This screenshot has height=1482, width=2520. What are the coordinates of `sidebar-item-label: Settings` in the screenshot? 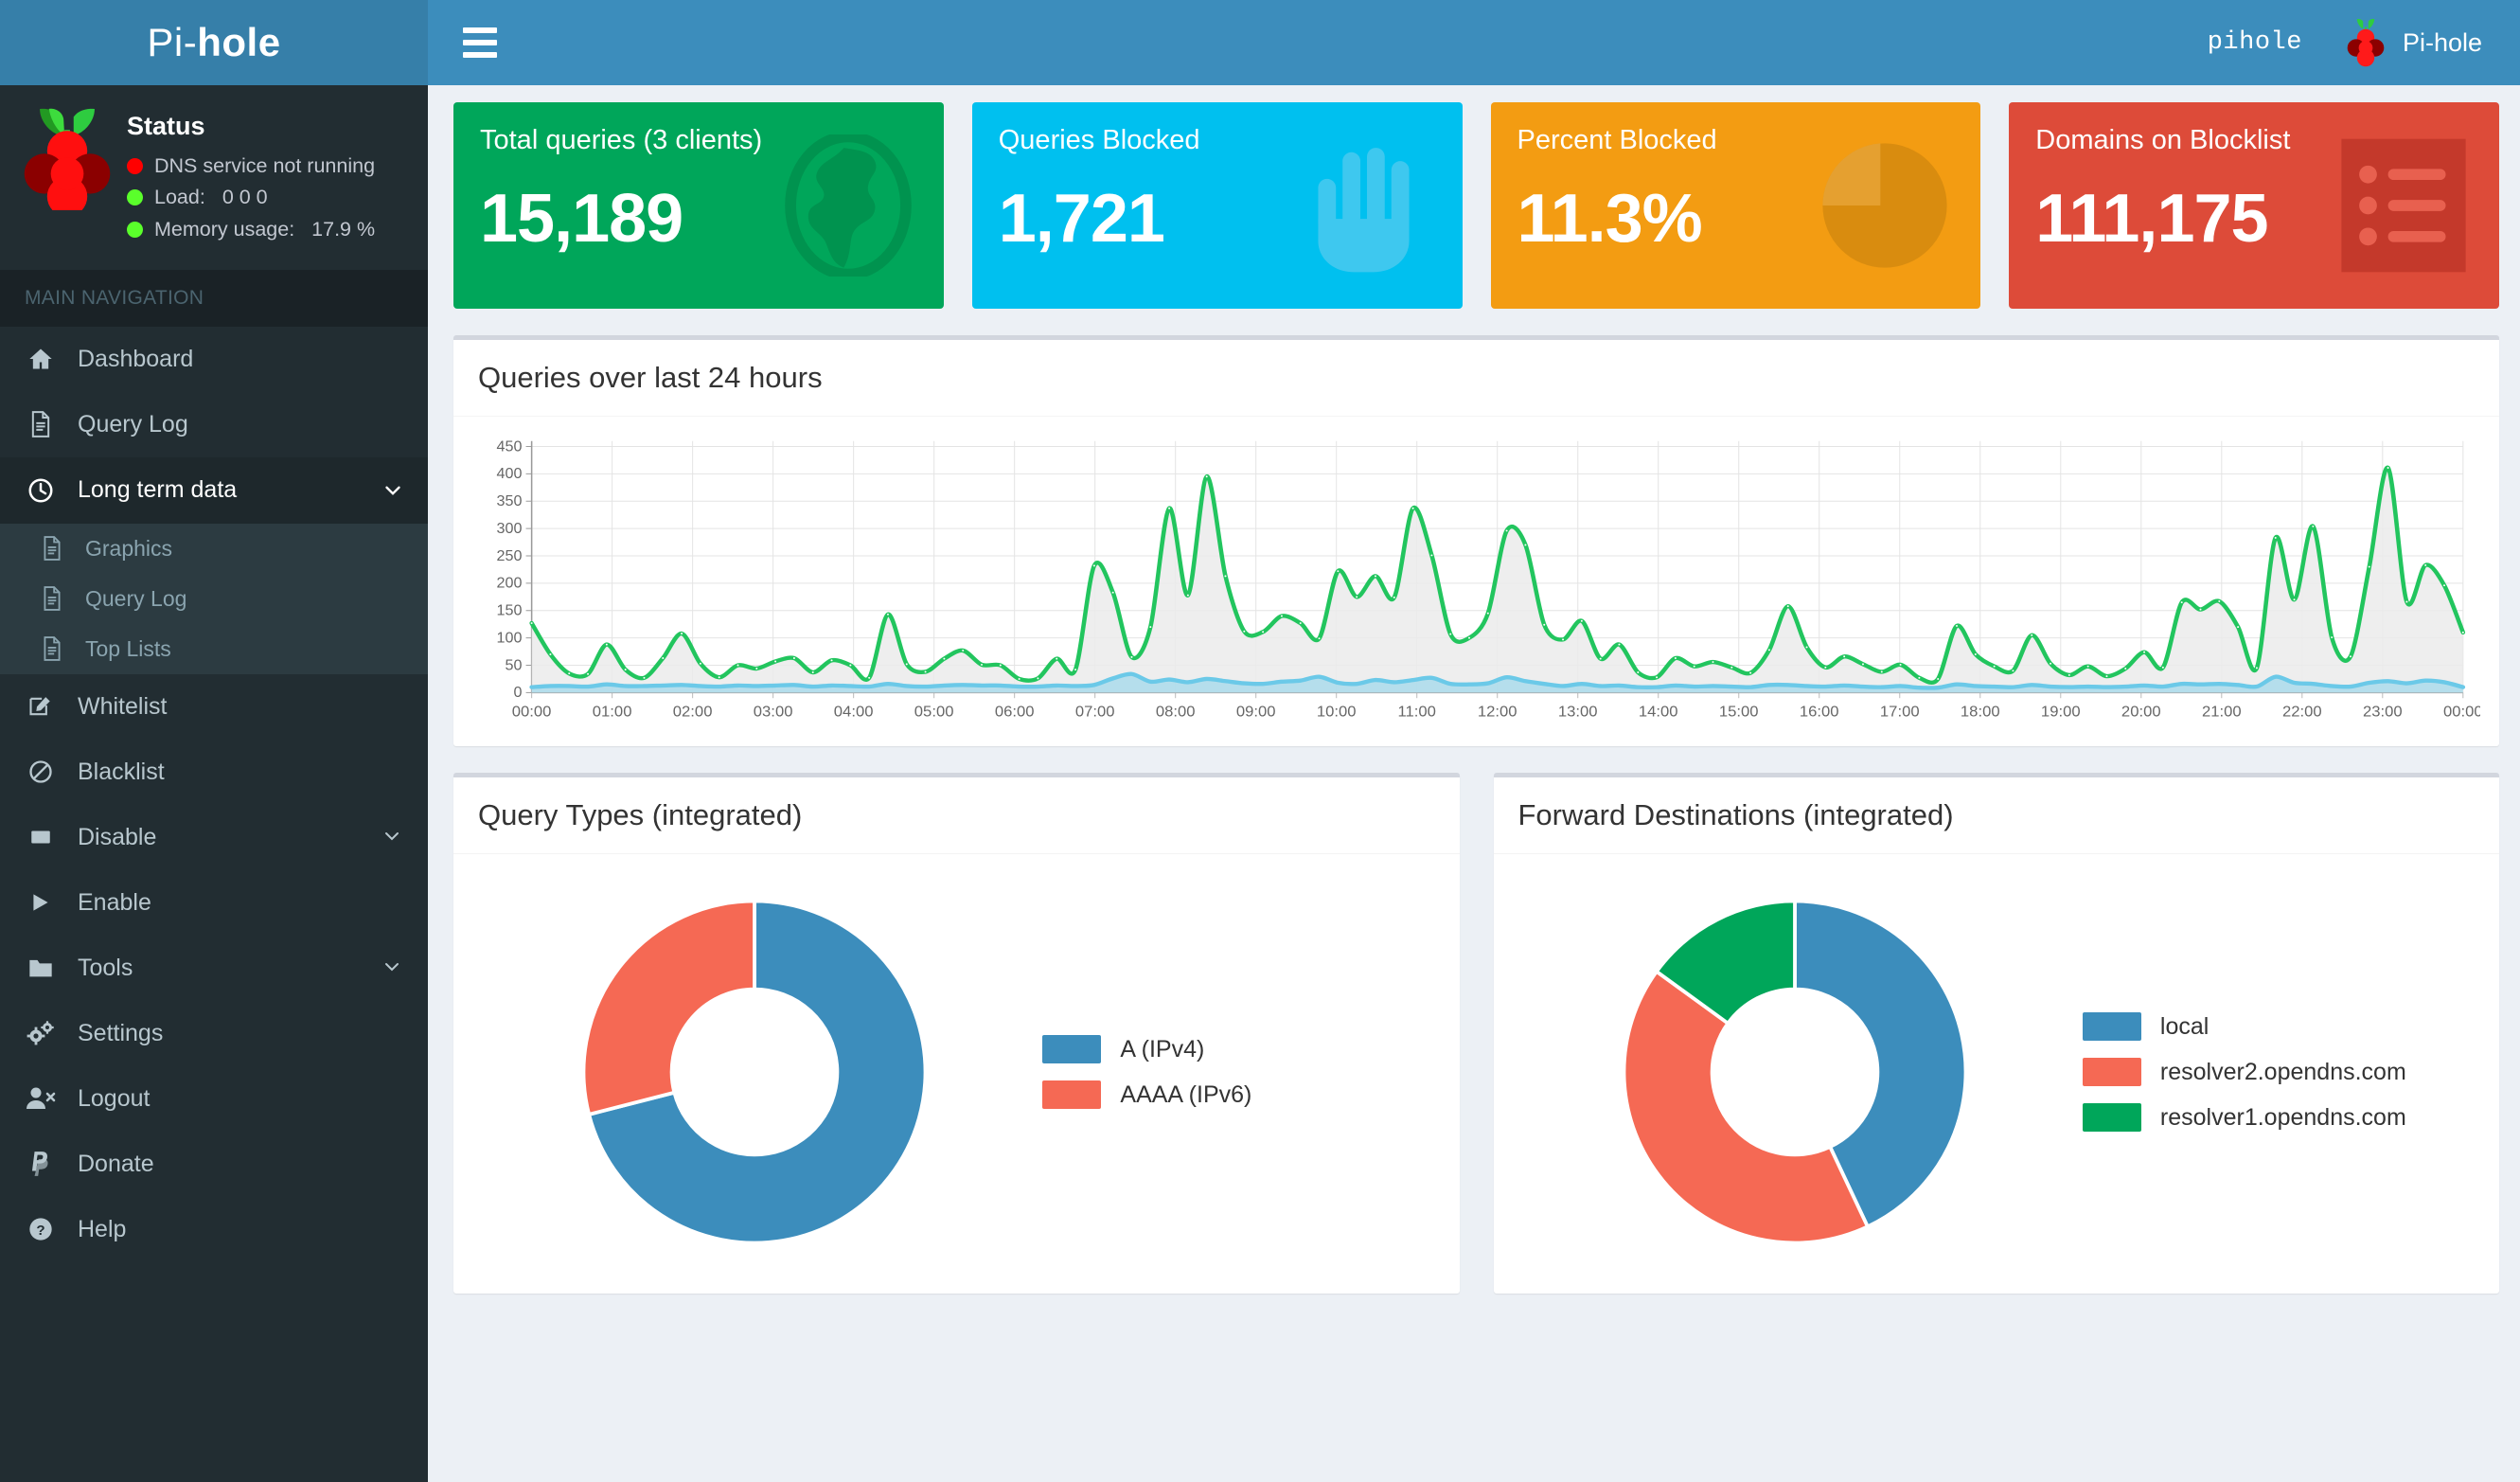 It's located at (121, 1032).